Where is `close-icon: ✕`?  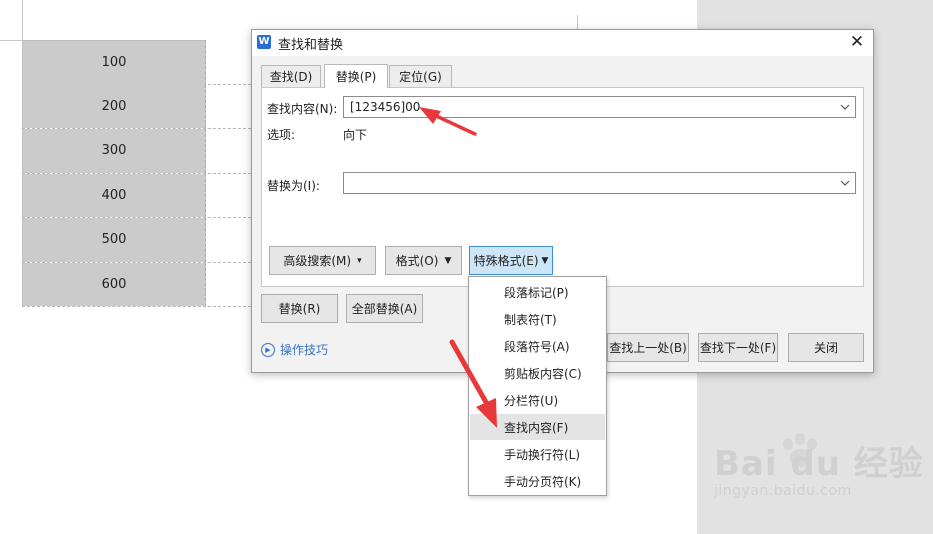 close-icon: ✕ is located at coordinates (857, 42).